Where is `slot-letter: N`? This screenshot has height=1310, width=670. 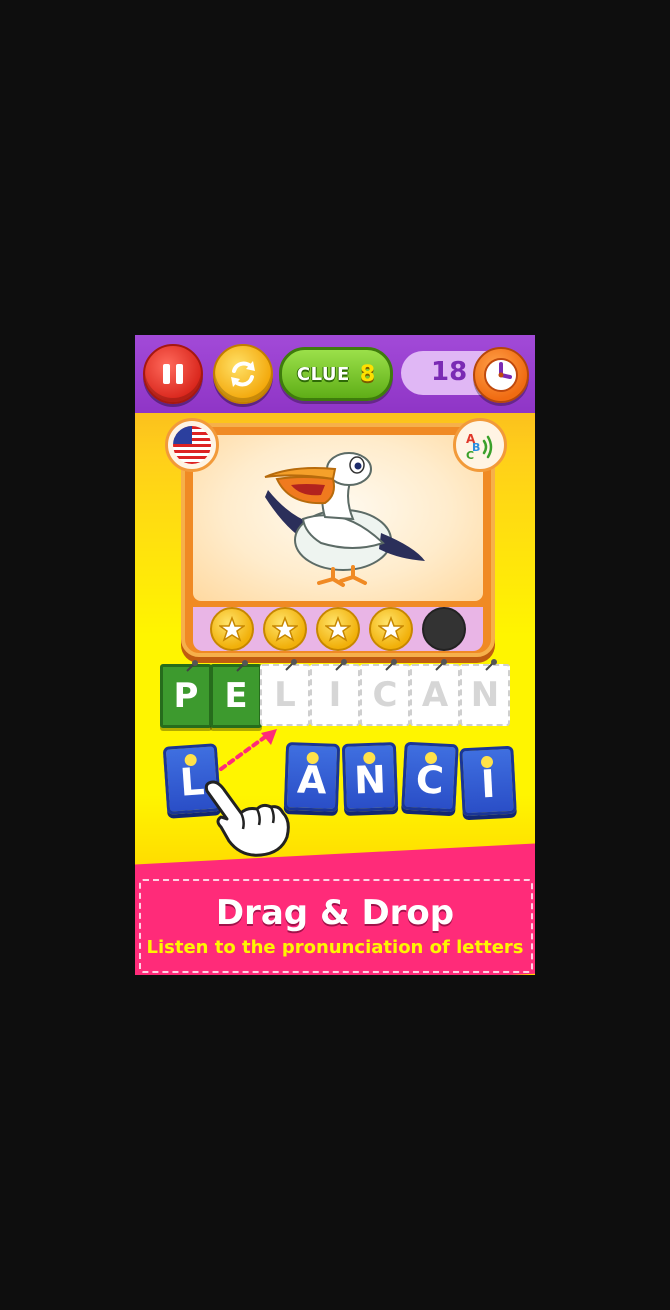 slot-letter: N is located at coordinates (485, 695).